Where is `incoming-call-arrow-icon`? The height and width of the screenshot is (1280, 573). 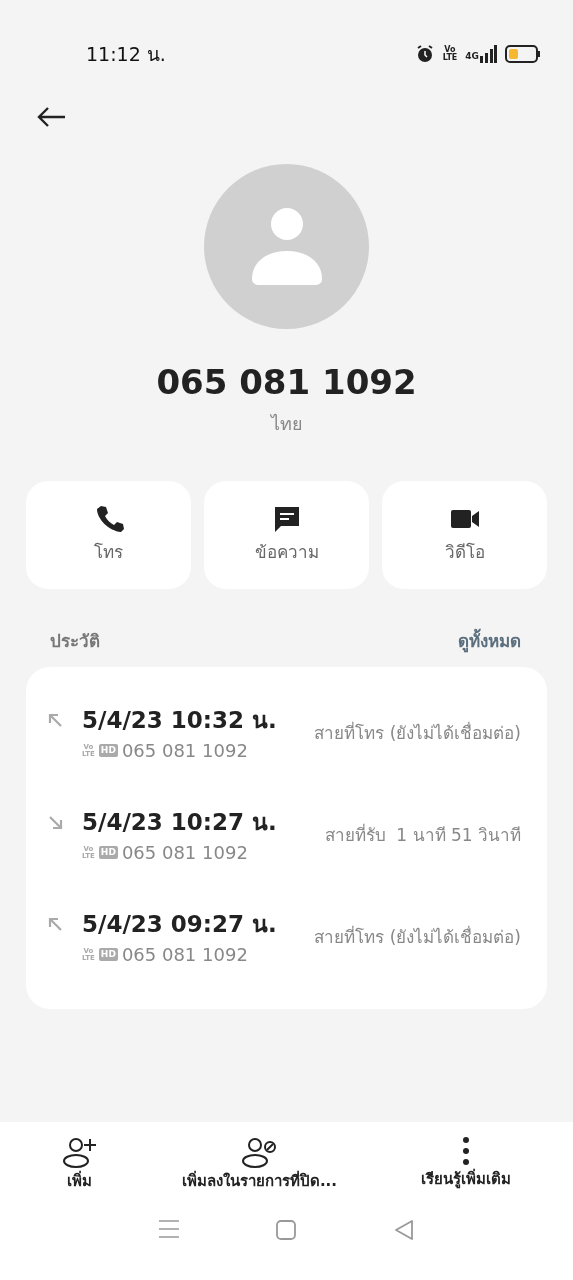 incoming-call-arrow-icon is located at coordinates (55, 822).